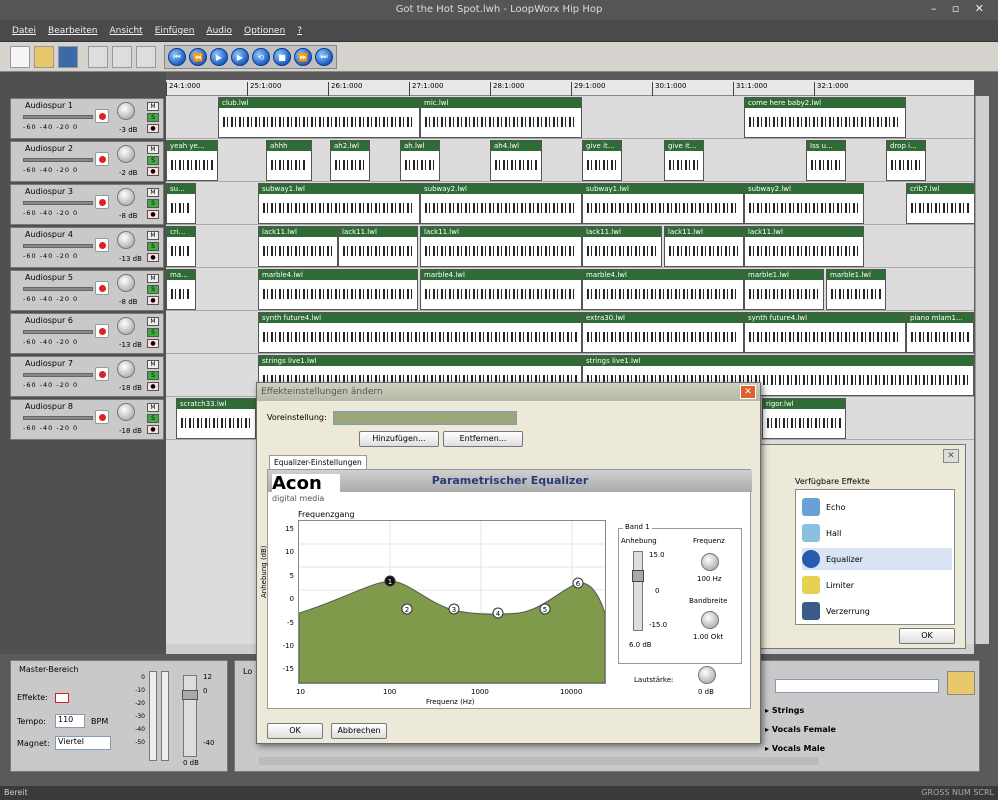 The image size is (998, 800). Describe the element at coordinates (710, 620) in the screenshot. I see `bandwidth-knob` at that location.